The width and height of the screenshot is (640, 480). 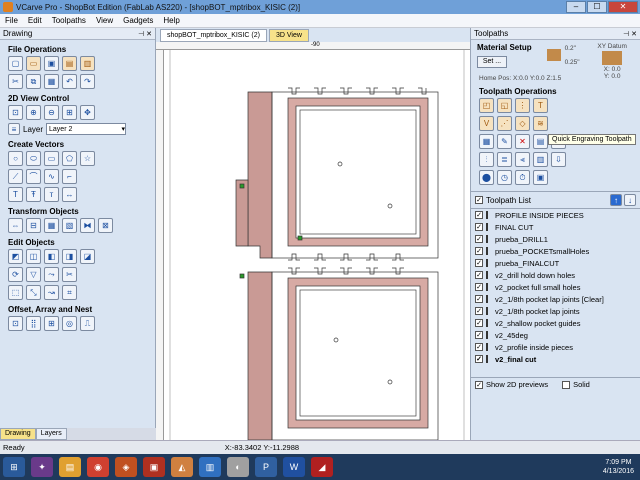 What do you see at coordinates (15, 292) in the screenshot?
I see `fillet-edit-icon: ⬚` at bounding box center [15, 292].